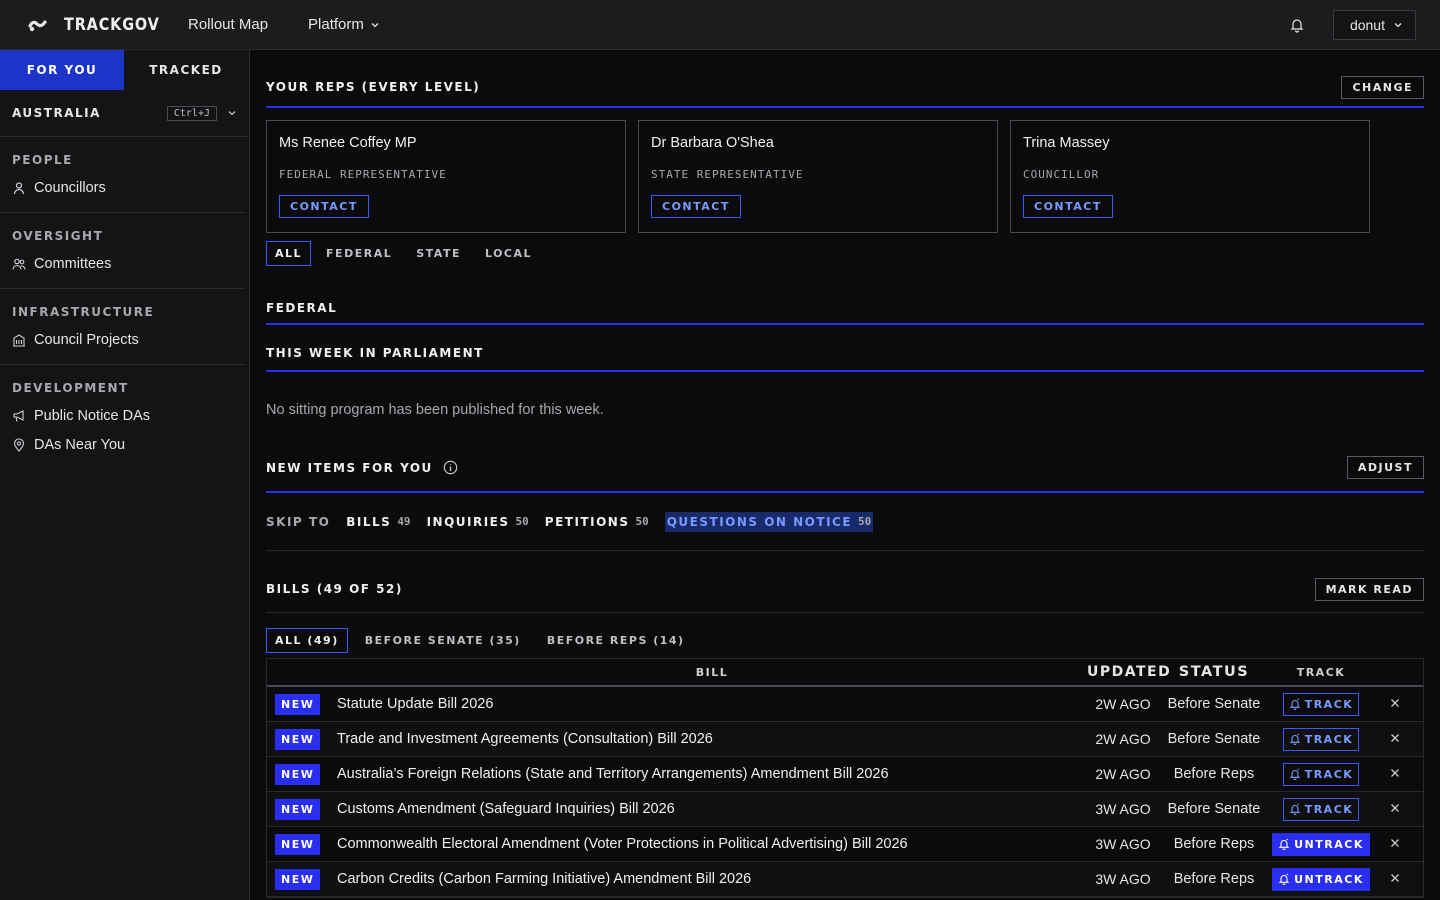 The image size is (1440, 900). What do you see at coordinates (865, 521) in the screenshot?
I see `skip-count: 50` at bounding box center [865, 521].